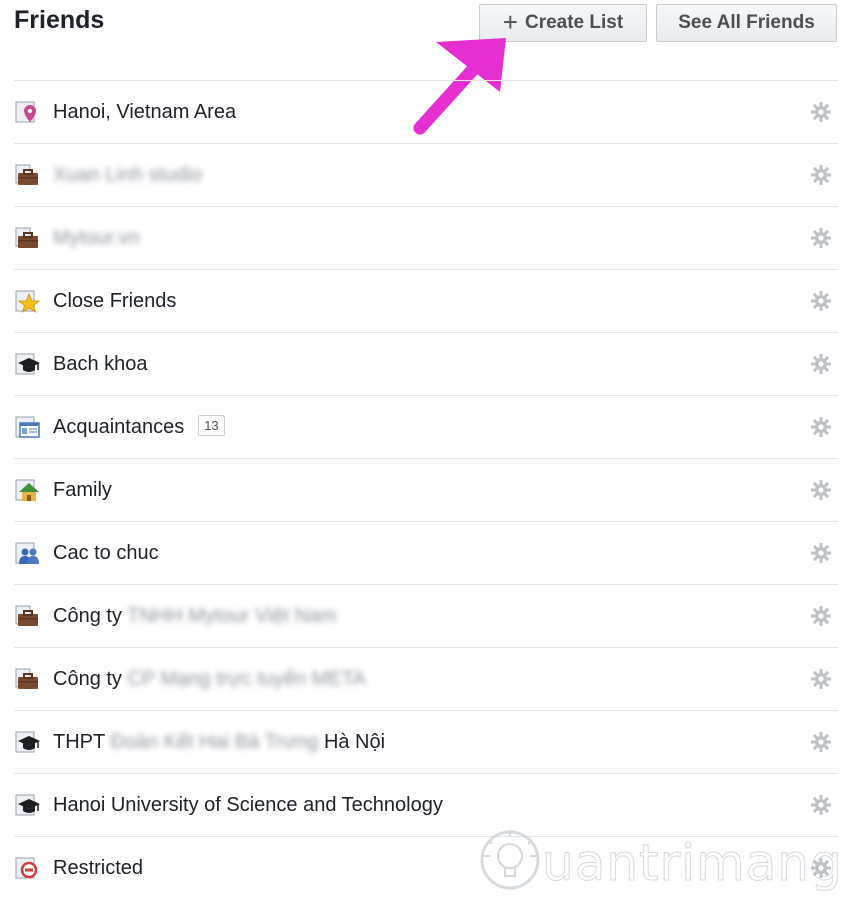  Describe the element at coordinates (426, 112) in the screenshot. I see `friend-list-row: Hanoi, Vietnam Area` at that location.